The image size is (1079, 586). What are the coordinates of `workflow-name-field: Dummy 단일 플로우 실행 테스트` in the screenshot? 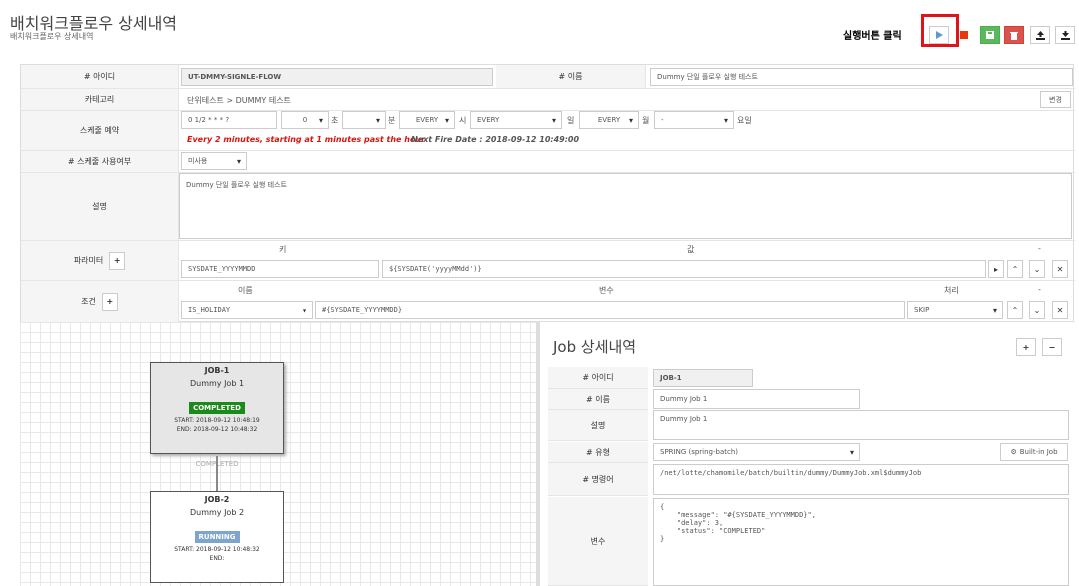 It's located at (861, 77).